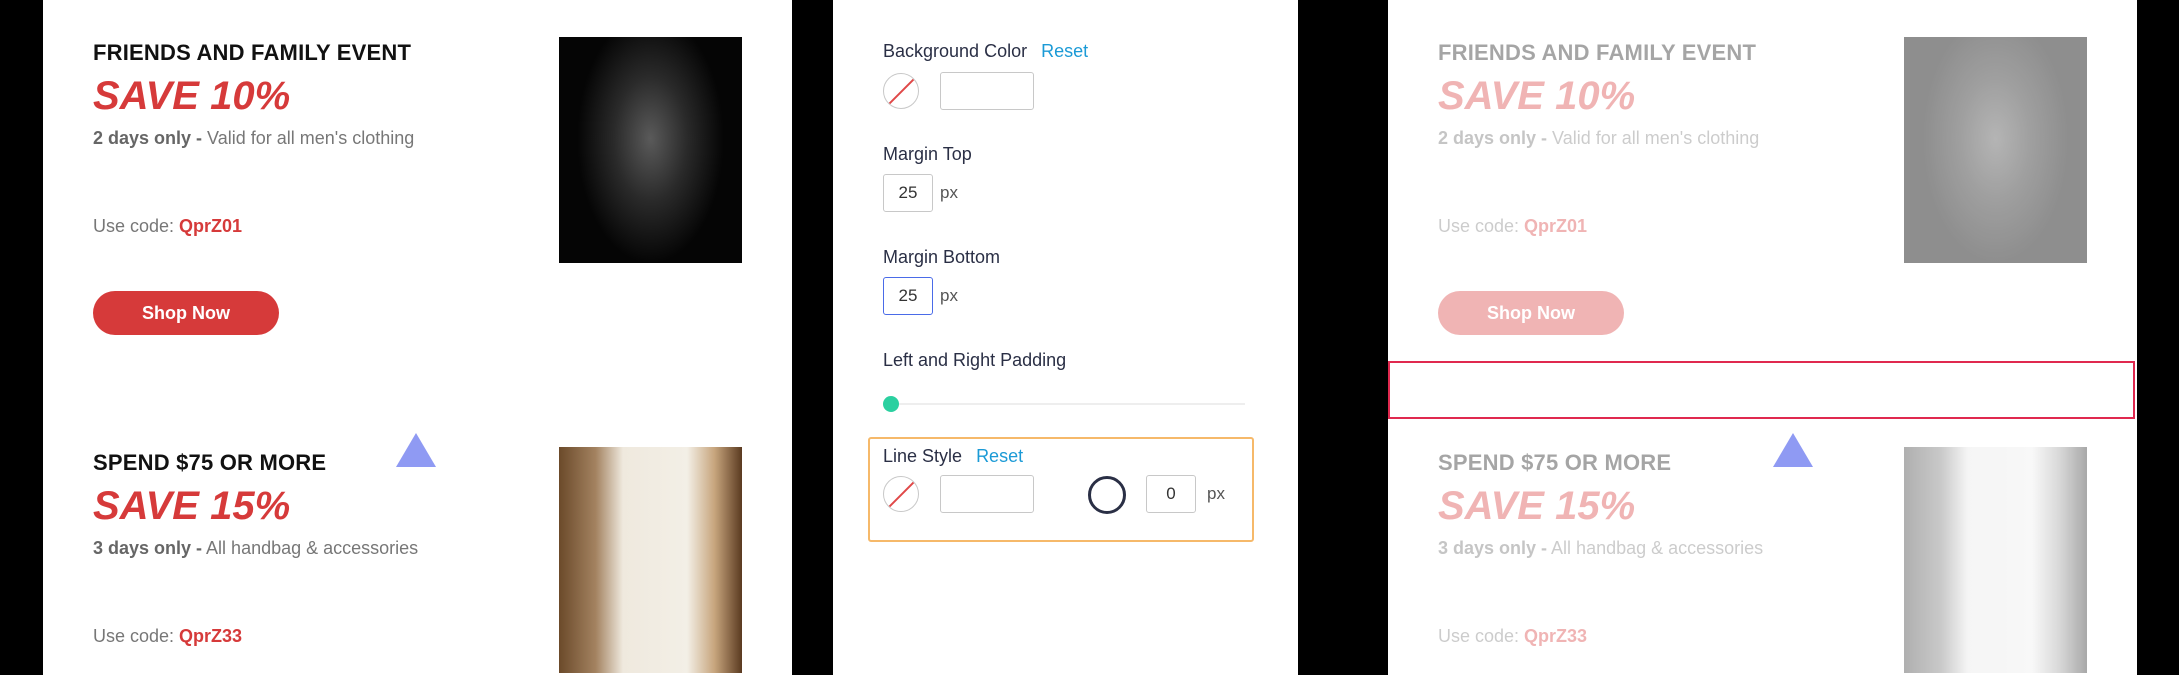 The image size is (2179, 675). I want to click on background-color-reset-link: Reset, so click(1064, 51).